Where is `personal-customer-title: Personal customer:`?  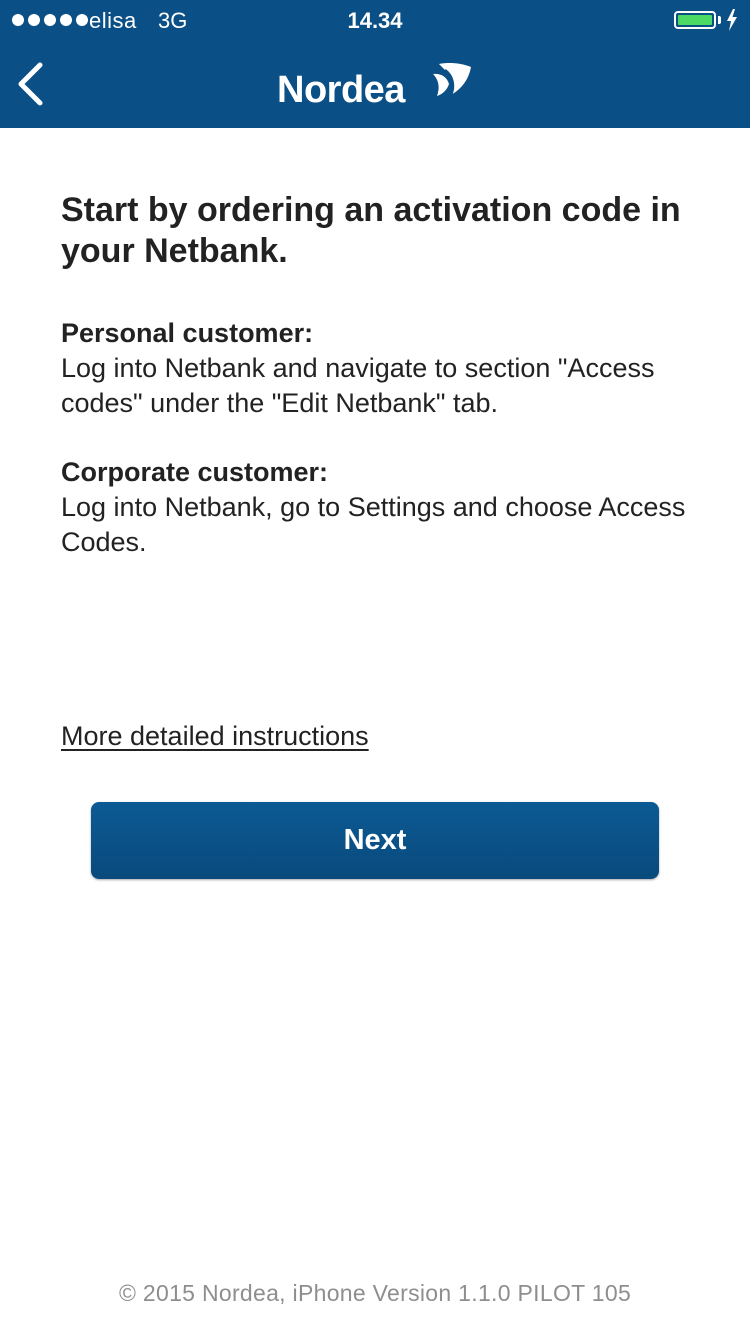 personal-customer-title: Personal customer: is located at coordinates (187, 333).